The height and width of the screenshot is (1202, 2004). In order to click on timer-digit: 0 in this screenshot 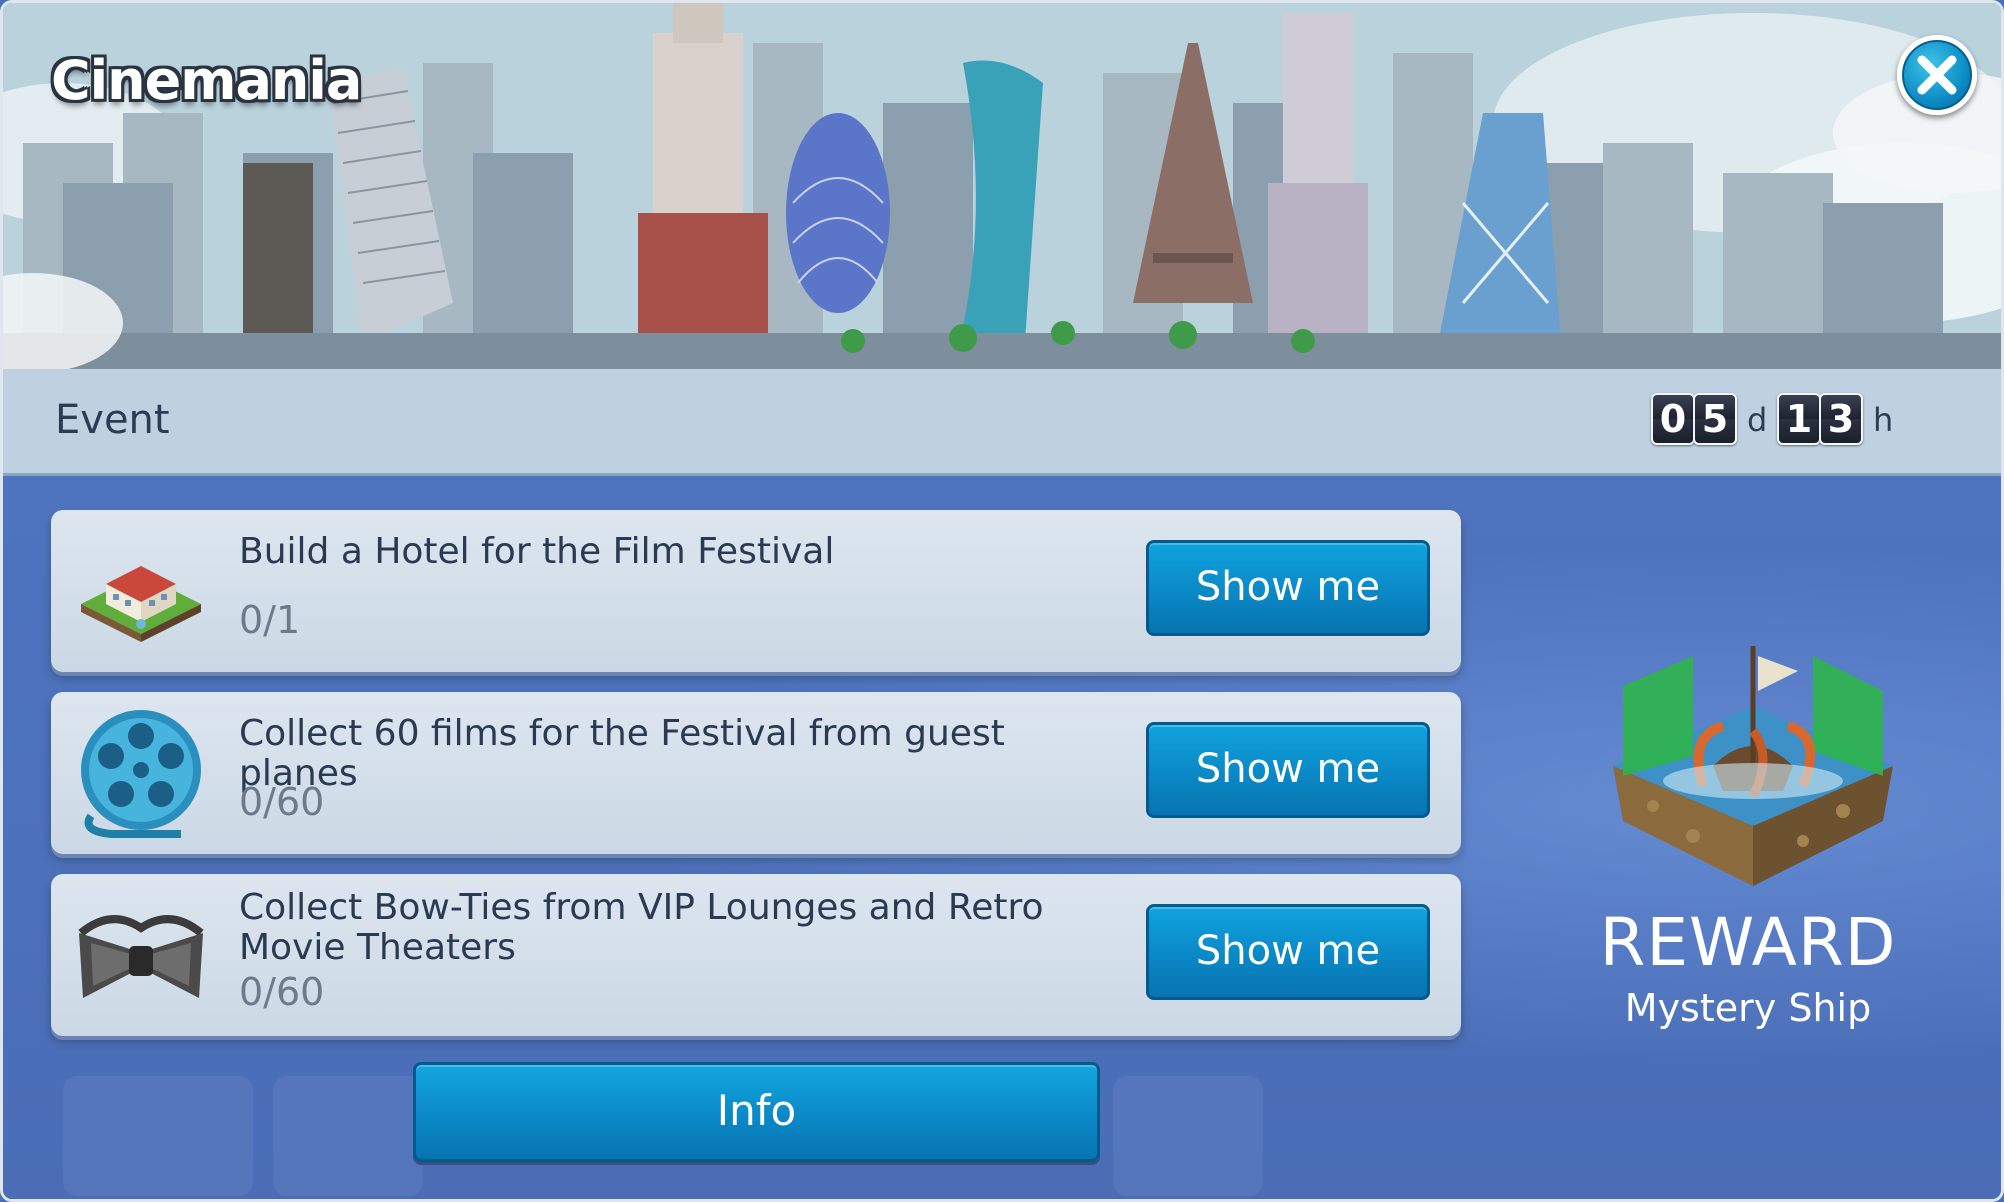, I will do `click(1673, 419)`.